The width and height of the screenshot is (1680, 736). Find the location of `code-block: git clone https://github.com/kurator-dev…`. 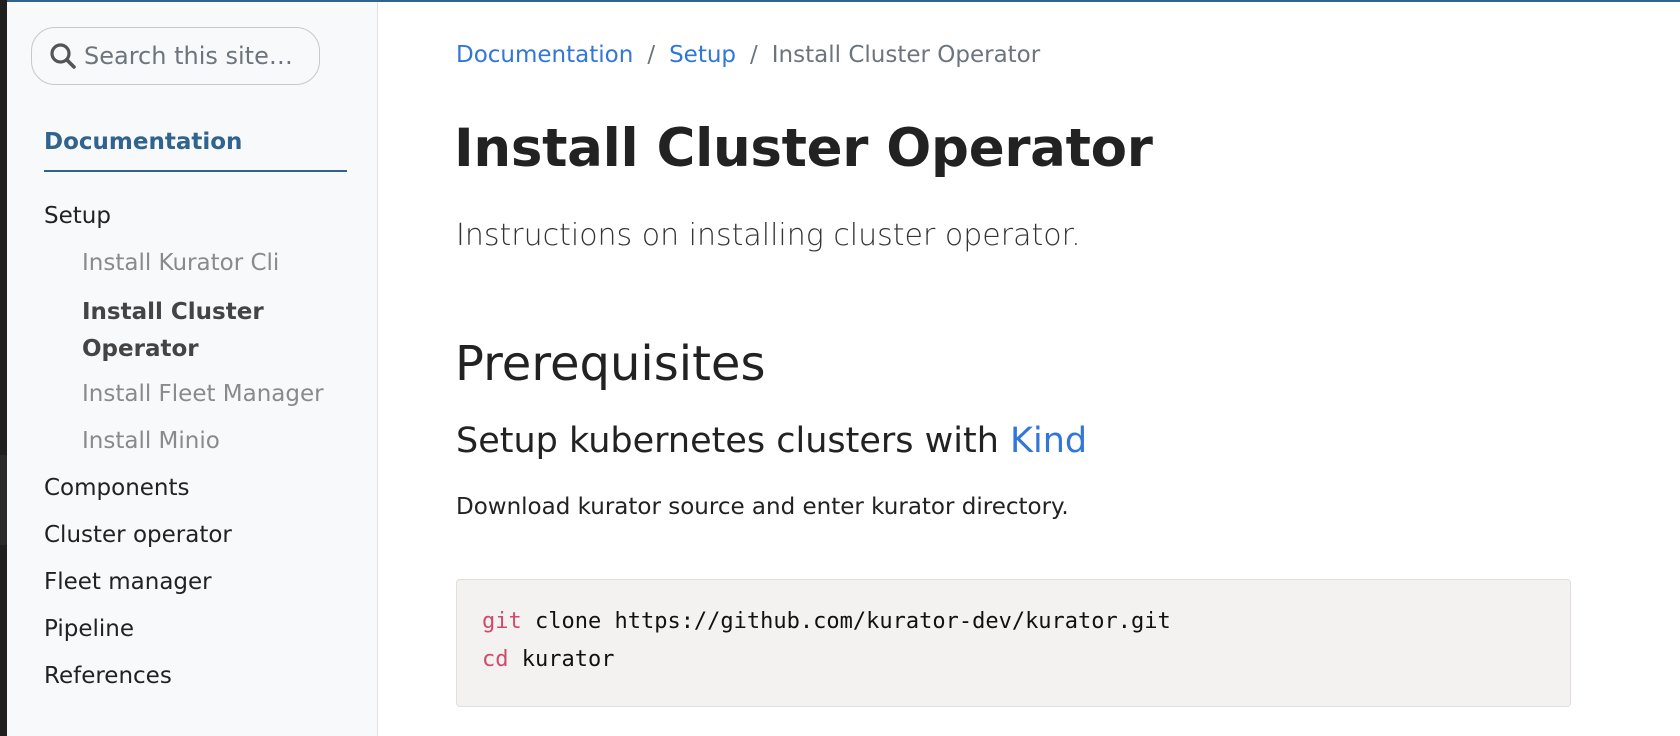

code-block: git clone https://github.com/kurator-dev… is located at coordinates (1013, 643).